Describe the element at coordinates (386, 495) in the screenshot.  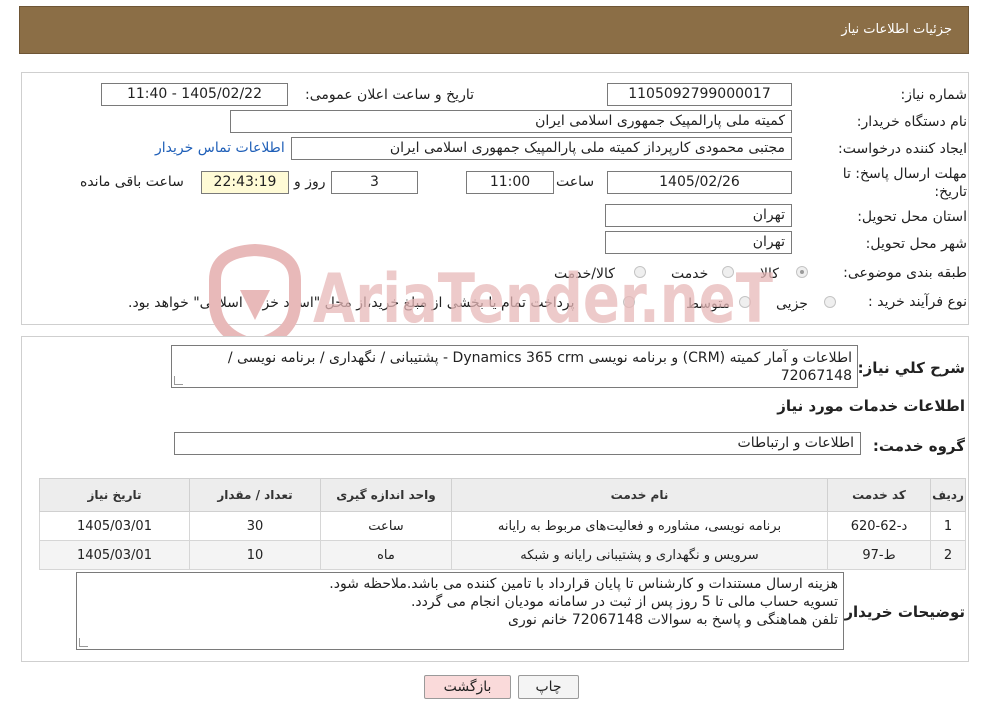
I see `col-unit: واحد اندازه گیری` at that location.